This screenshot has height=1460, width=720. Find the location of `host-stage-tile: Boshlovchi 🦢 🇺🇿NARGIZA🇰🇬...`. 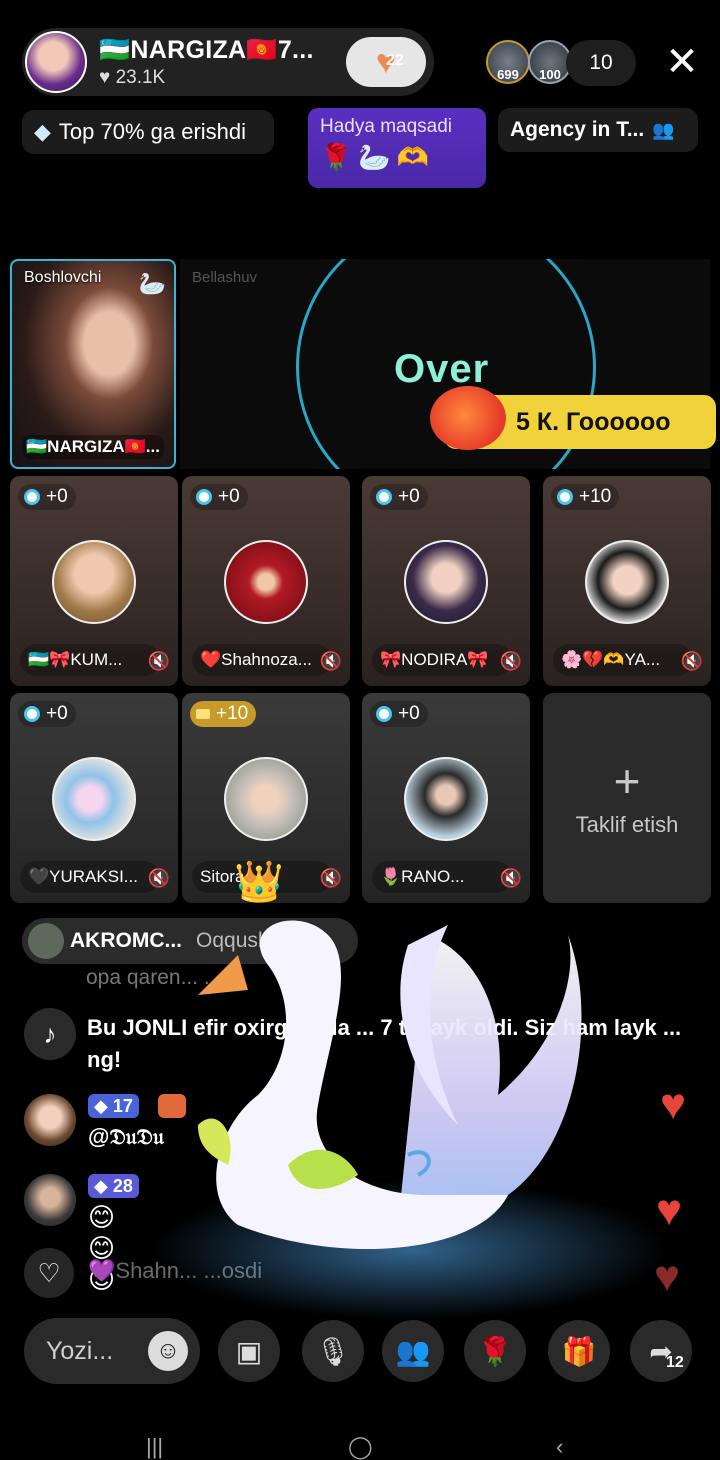

host-stage-tile: Boshlovchi 🦢 🇺🇿NARGIZA🇰🇬... is located at coordinates (93, 364).